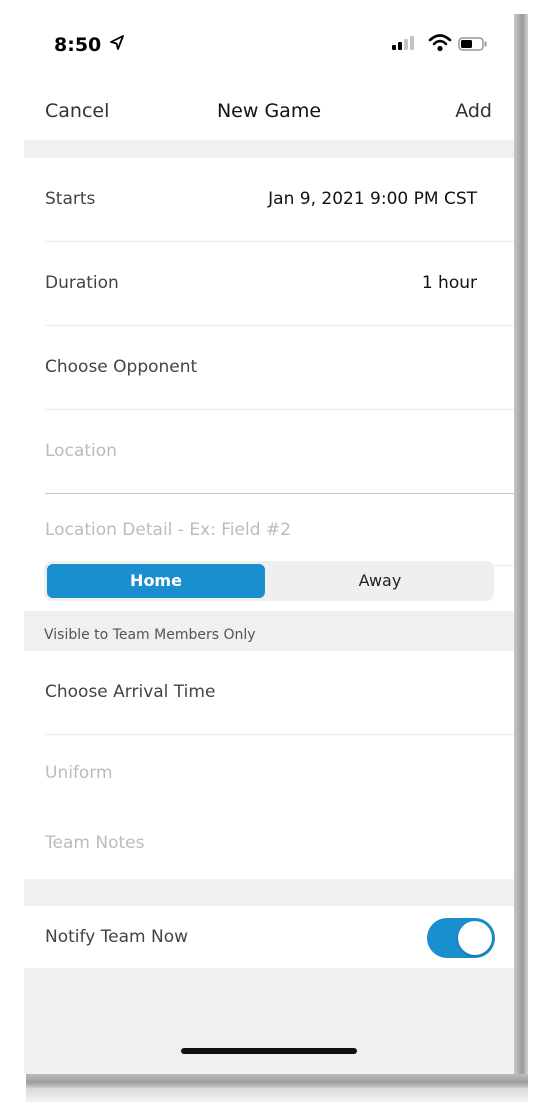 This screenshot has height=1111, width=540. I want to click on location-detail-placeholder: Location Detail - Ex: Field #2, so click(168, 530).